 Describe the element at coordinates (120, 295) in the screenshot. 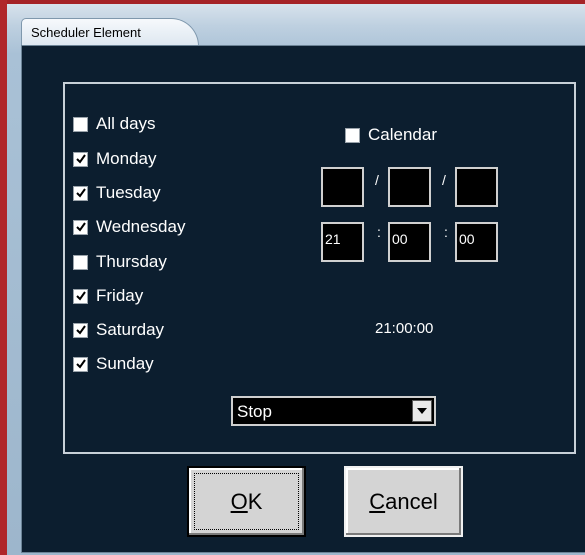

I see `friday-label: Friday` at that location.